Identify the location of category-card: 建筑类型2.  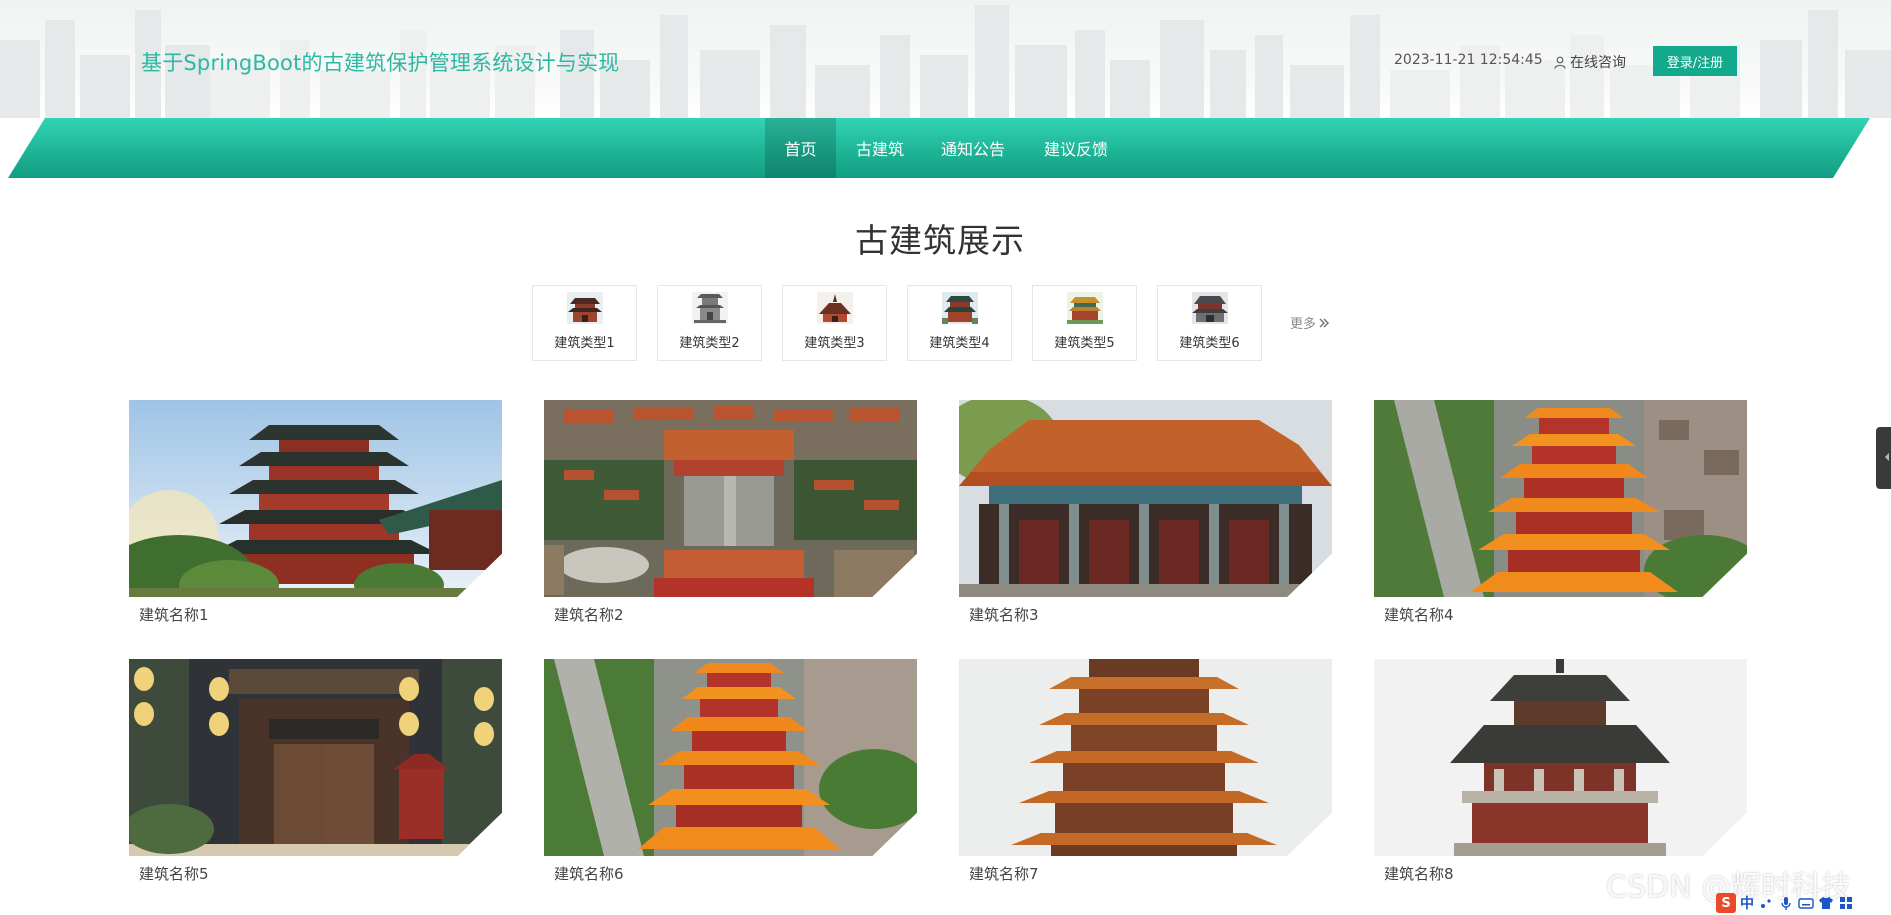
(709, 323).